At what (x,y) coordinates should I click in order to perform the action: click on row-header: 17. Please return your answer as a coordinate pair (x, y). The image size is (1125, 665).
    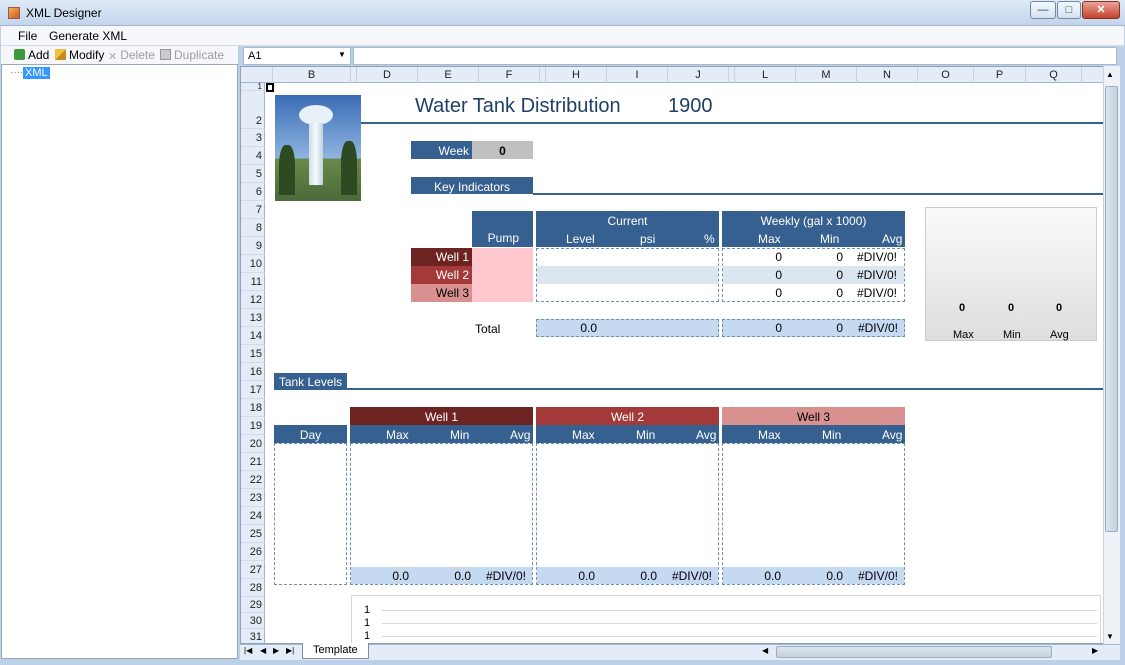
    Looking at the image, I should click on (253, 390).